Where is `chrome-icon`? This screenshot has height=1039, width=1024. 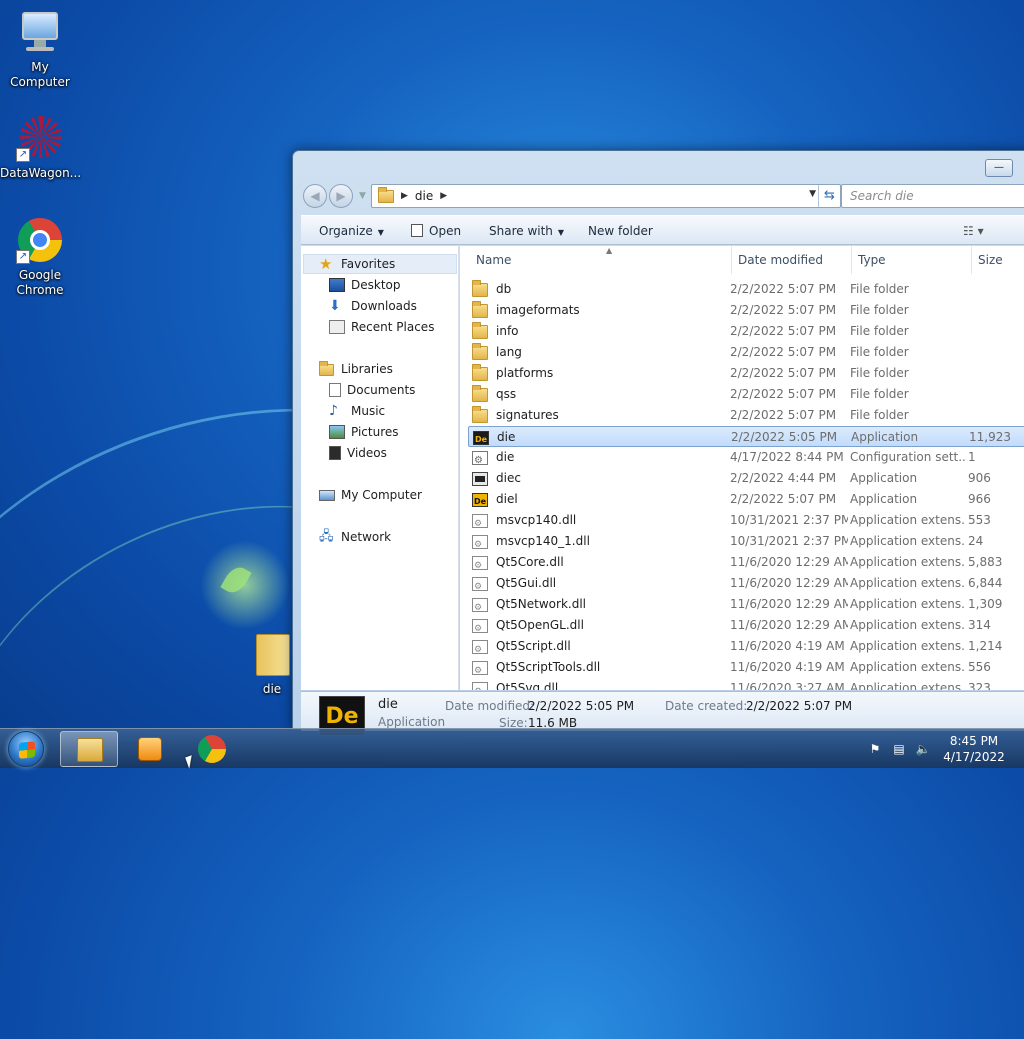 chrome-icon is located at coordinates (212, 749).